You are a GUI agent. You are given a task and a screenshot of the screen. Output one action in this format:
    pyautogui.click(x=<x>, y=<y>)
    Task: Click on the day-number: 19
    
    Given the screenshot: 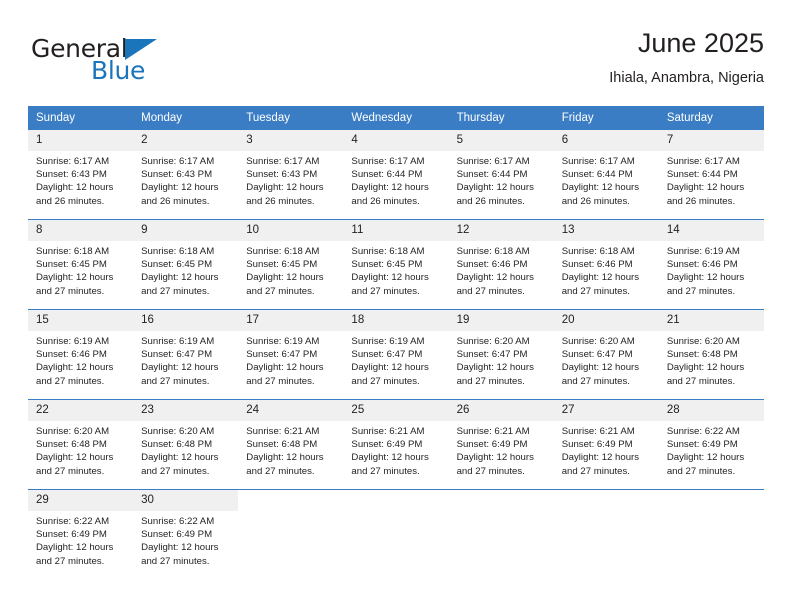 What is the action you would take?
    pyautogui.click(x=501, y=320)
    